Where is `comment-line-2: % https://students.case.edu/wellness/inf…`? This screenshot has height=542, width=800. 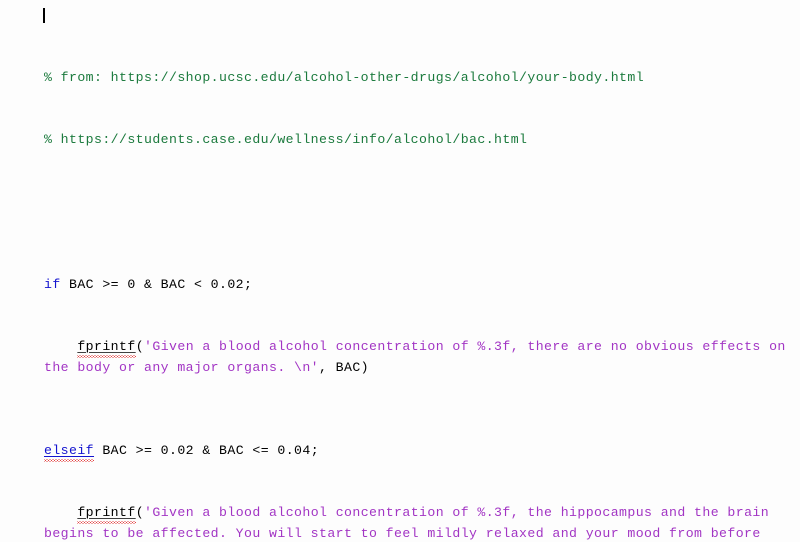 comment-line-2: % https://students.case.edu/wellness/inf… is located at coordinates (286, 140).